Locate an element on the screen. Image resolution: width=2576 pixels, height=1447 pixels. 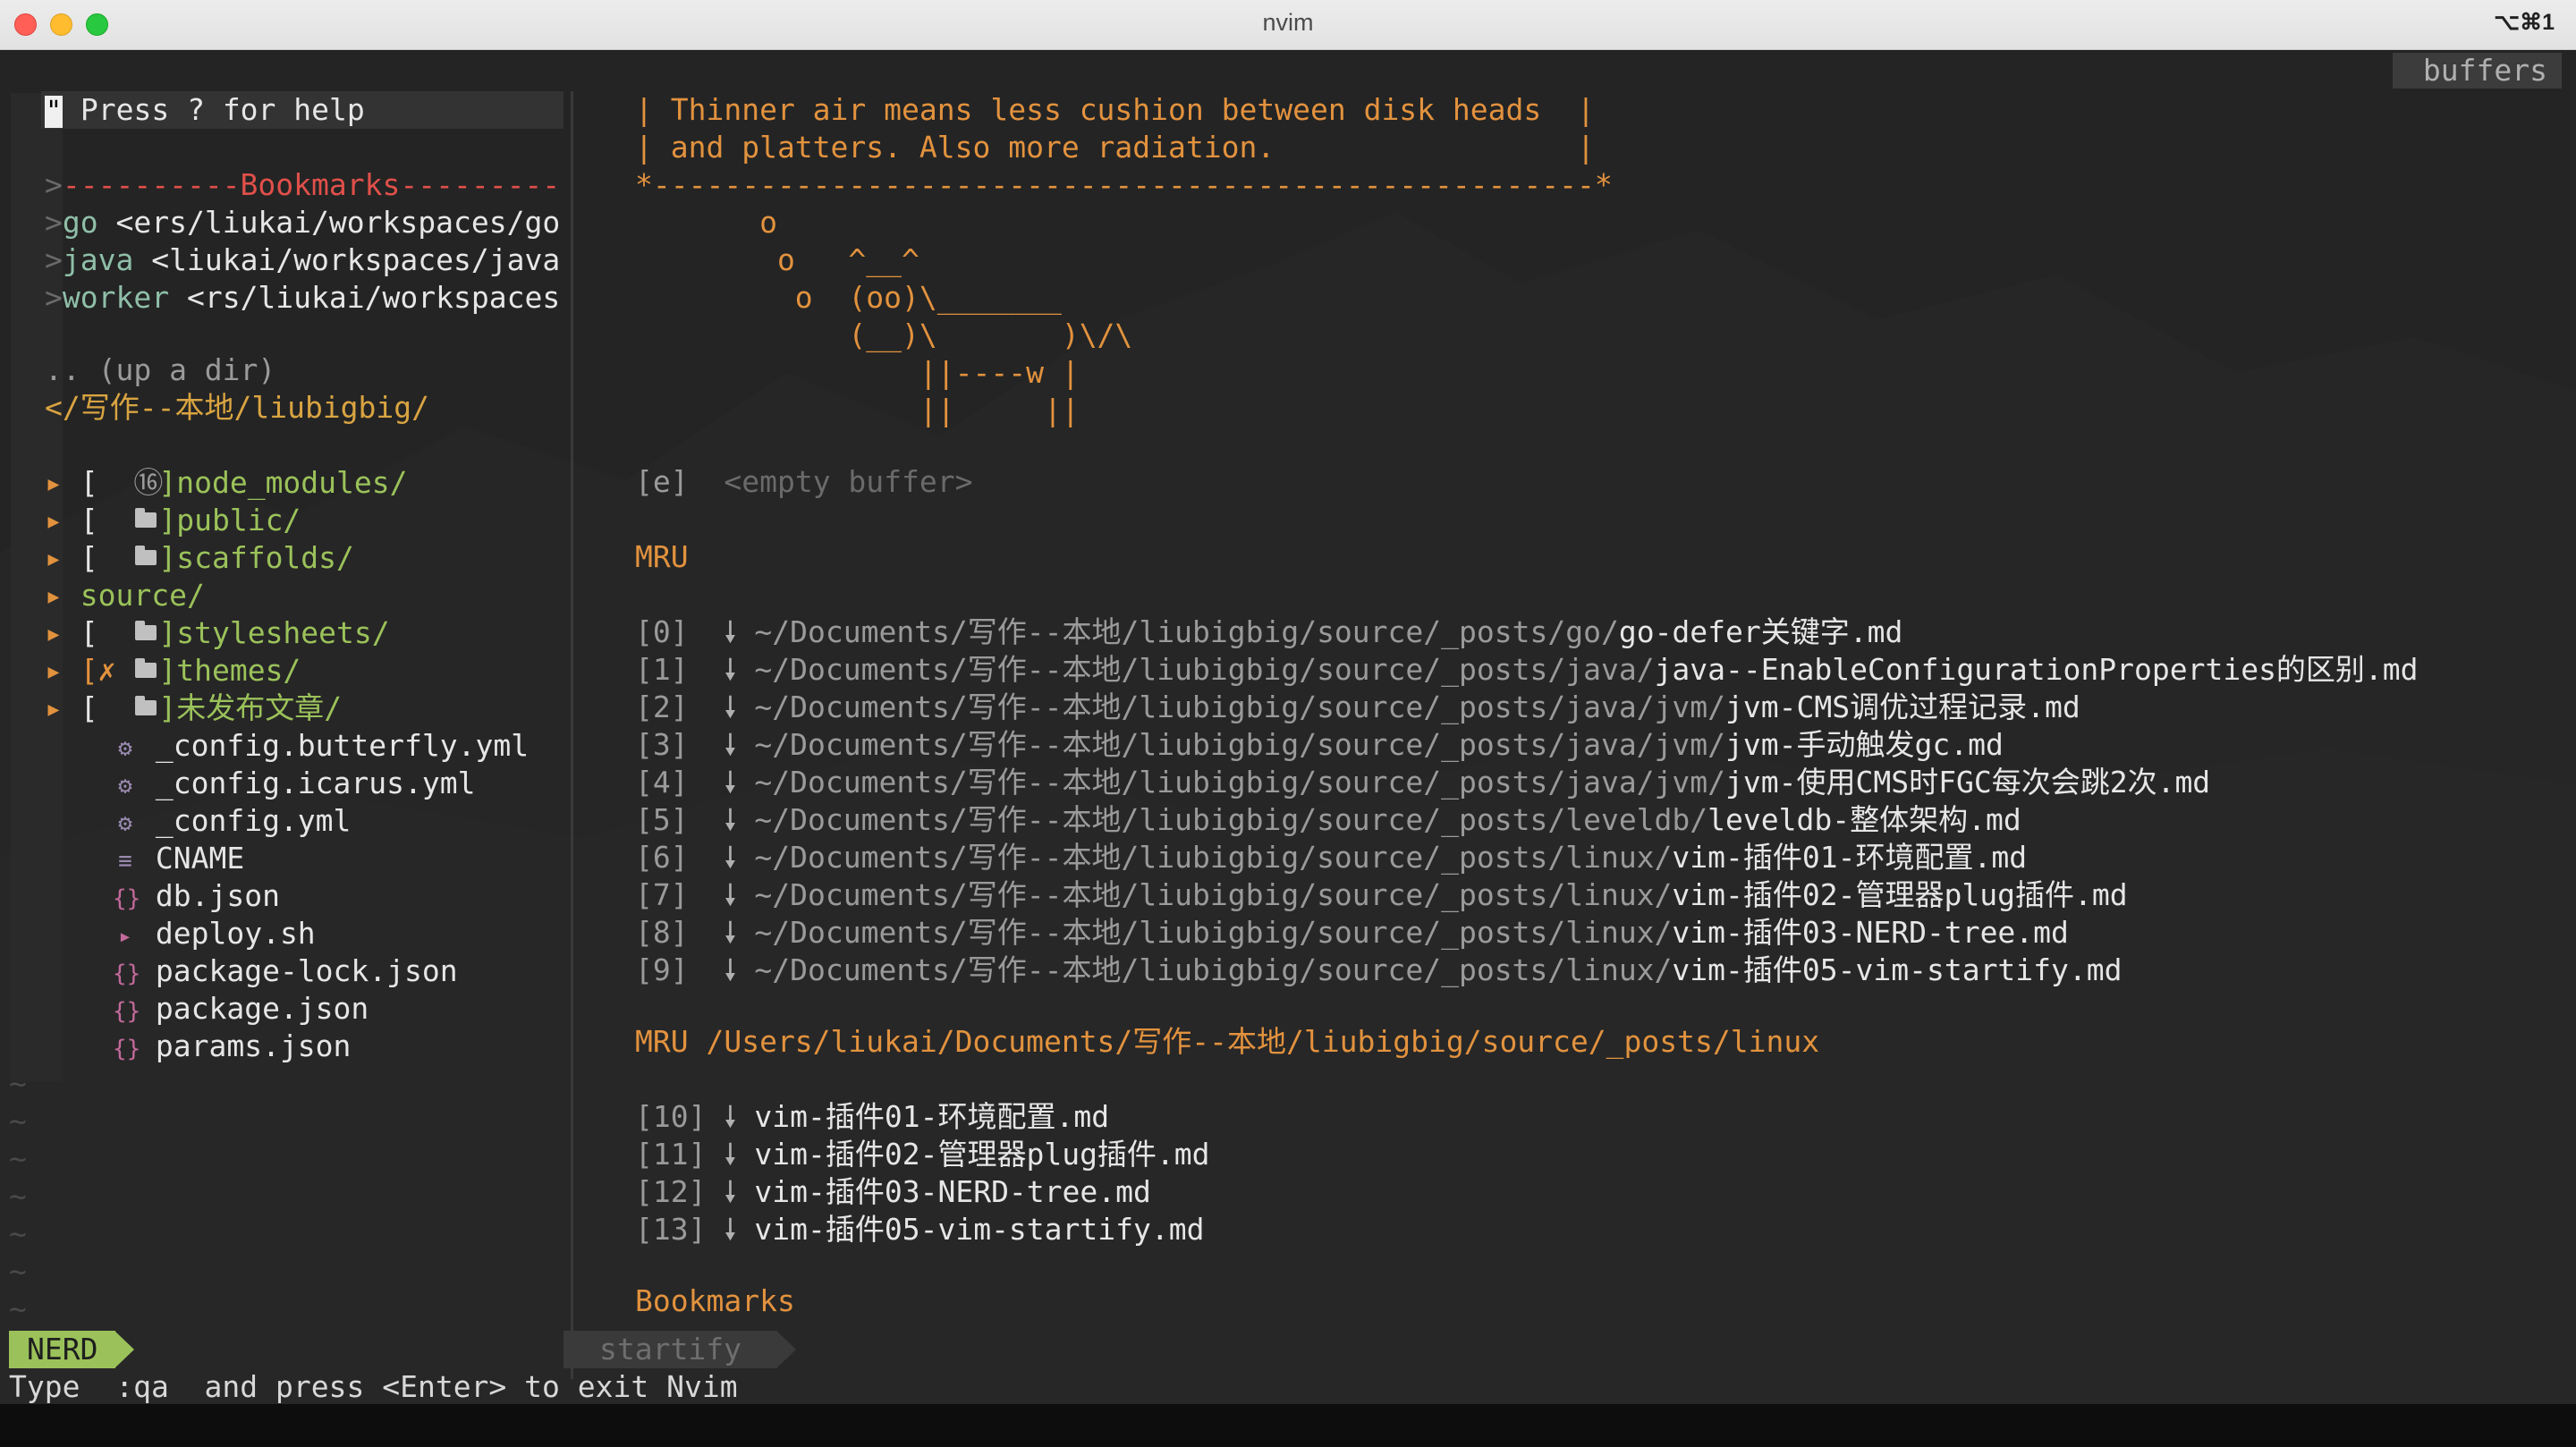
file-name: package.json is located at coordinates (253, 1008).